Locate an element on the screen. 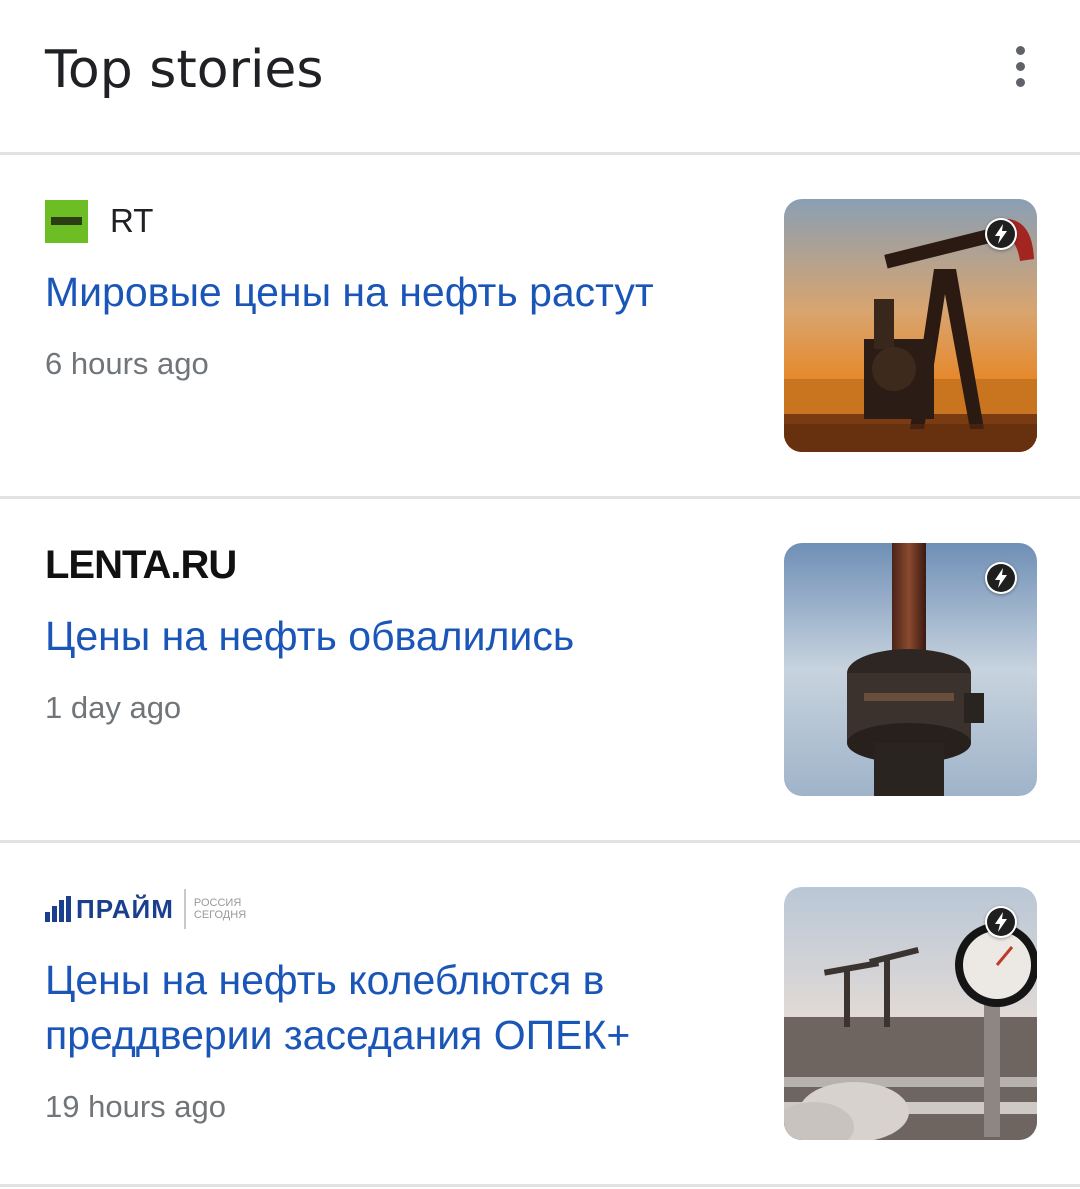 The image size is (1080, 1189). source-subtitle: РОССИЯ СЕГОДНЯ is located at coordinates (220, 909).